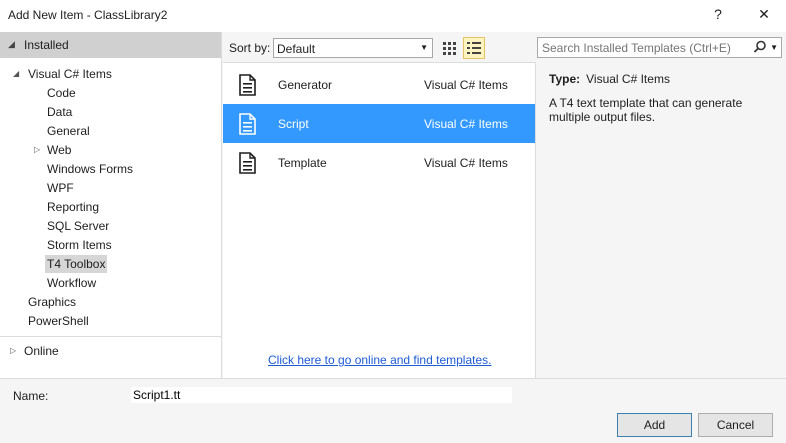 The width and height of the screenshot is (786, 443). Describe the element at coordinates (88, 15) in the screenshot. I see `window-title: Add New Item - ClassLibrary2` at that location.